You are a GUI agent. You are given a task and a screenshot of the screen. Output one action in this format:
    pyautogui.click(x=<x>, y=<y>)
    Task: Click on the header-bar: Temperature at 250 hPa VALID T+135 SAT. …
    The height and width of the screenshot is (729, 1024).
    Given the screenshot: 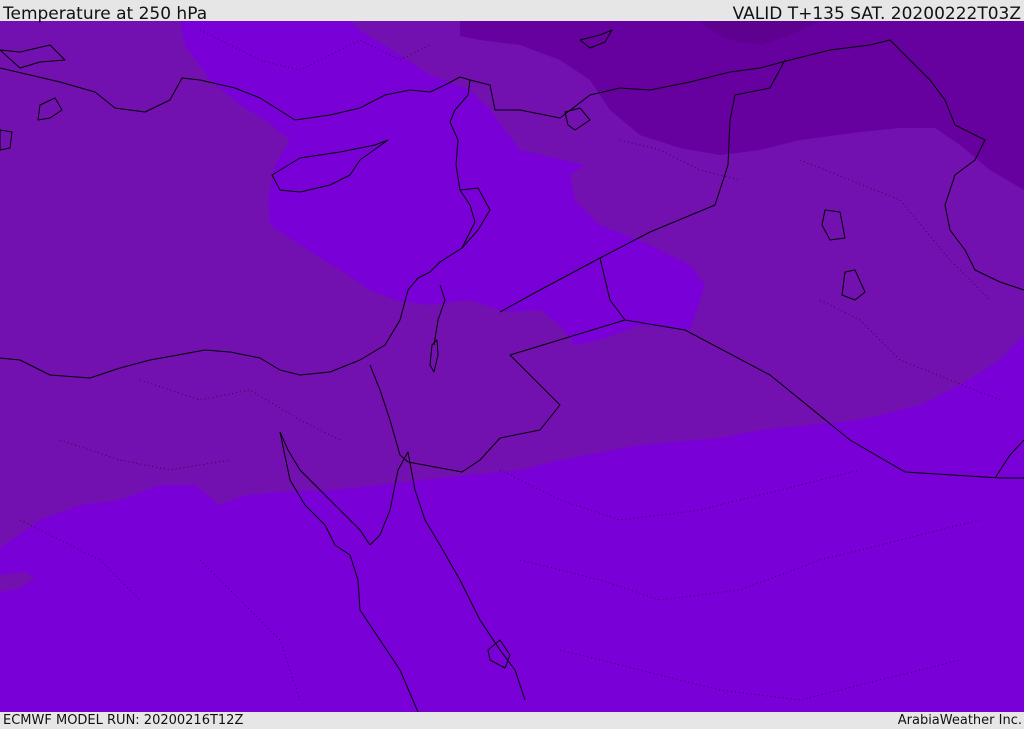 What is the action you would take?
    pyautogui.click(x=512, y=12)
    